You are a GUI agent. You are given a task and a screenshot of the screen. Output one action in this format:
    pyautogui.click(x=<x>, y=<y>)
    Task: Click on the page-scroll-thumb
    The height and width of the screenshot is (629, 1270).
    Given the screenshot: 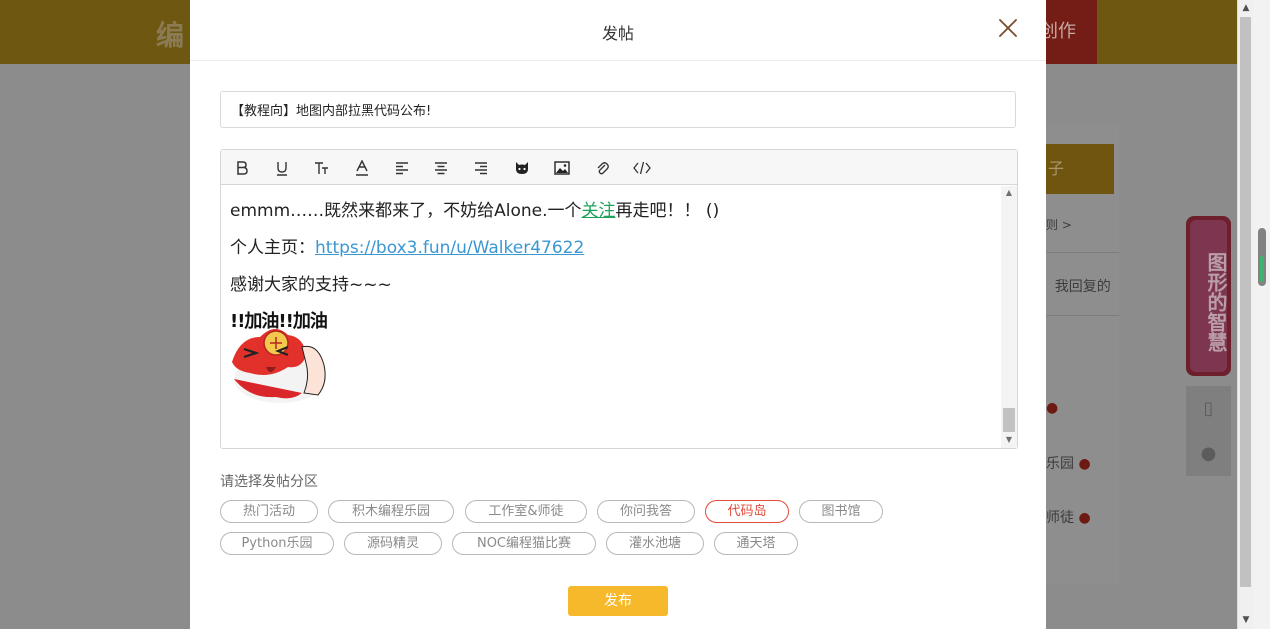 What is the action you would take?
    pyautogui.click(x=1245, y=302)
    